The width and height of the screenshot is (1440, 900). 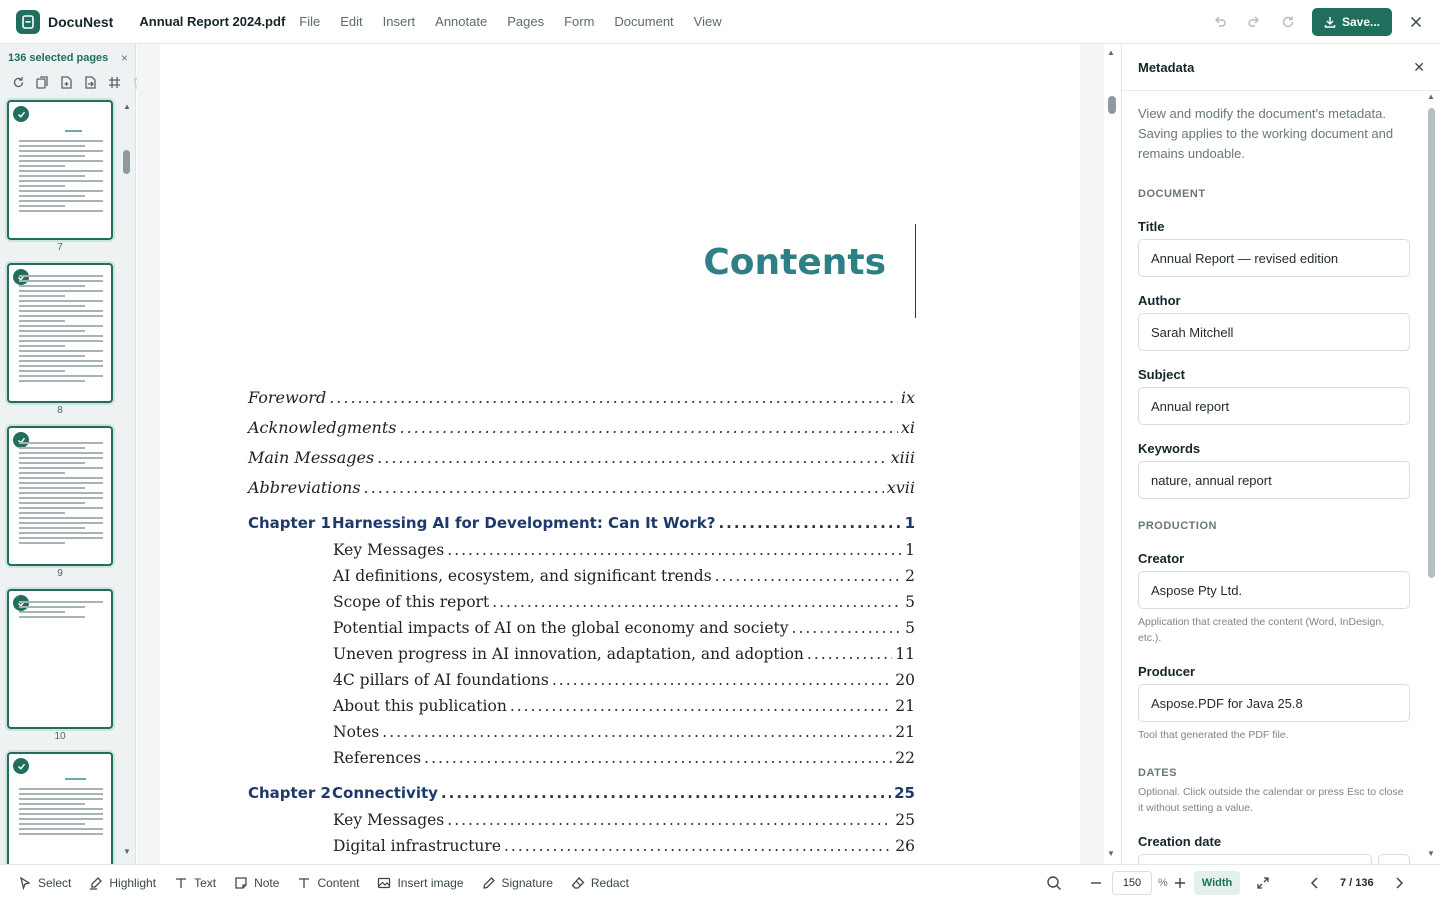 I want to click on toc-entry: Digital infrastructure26, so click(x=624, y=846).